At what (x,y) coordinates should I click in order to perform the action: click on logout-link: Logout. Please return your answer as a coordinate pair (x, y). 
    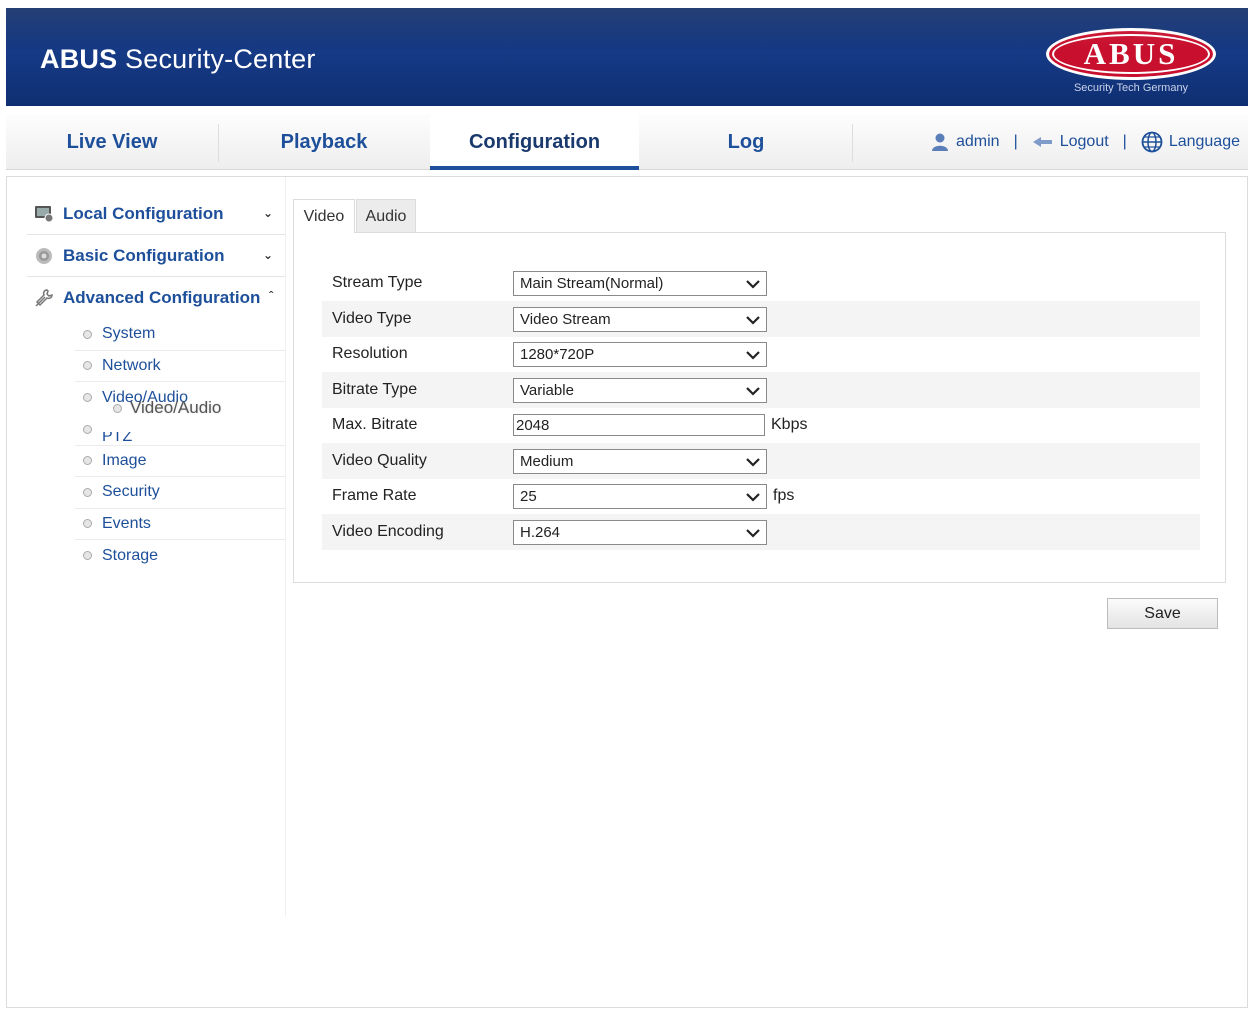
    Looking at the image, I should click on (1070, 142).